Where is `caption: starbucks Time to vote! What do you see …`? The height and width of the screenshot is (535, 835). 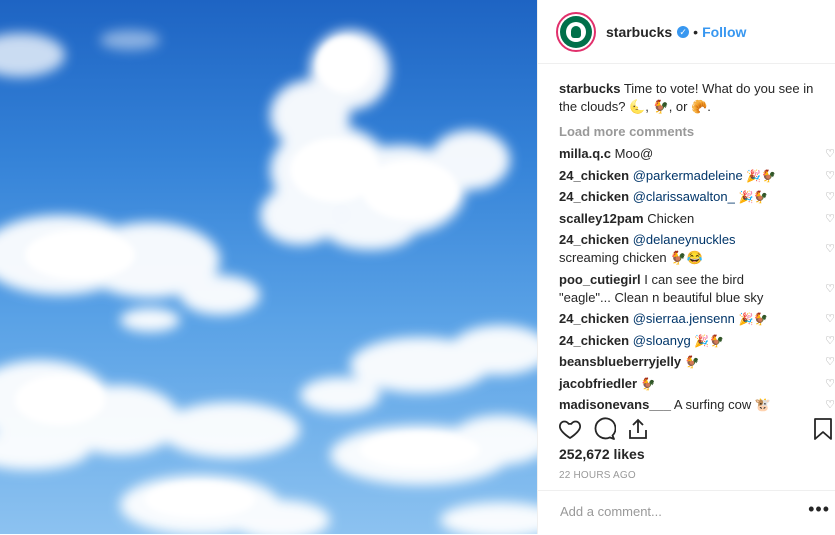 caption: starbucks Time to vote! What do you see … is located at coordinates (697, 98).